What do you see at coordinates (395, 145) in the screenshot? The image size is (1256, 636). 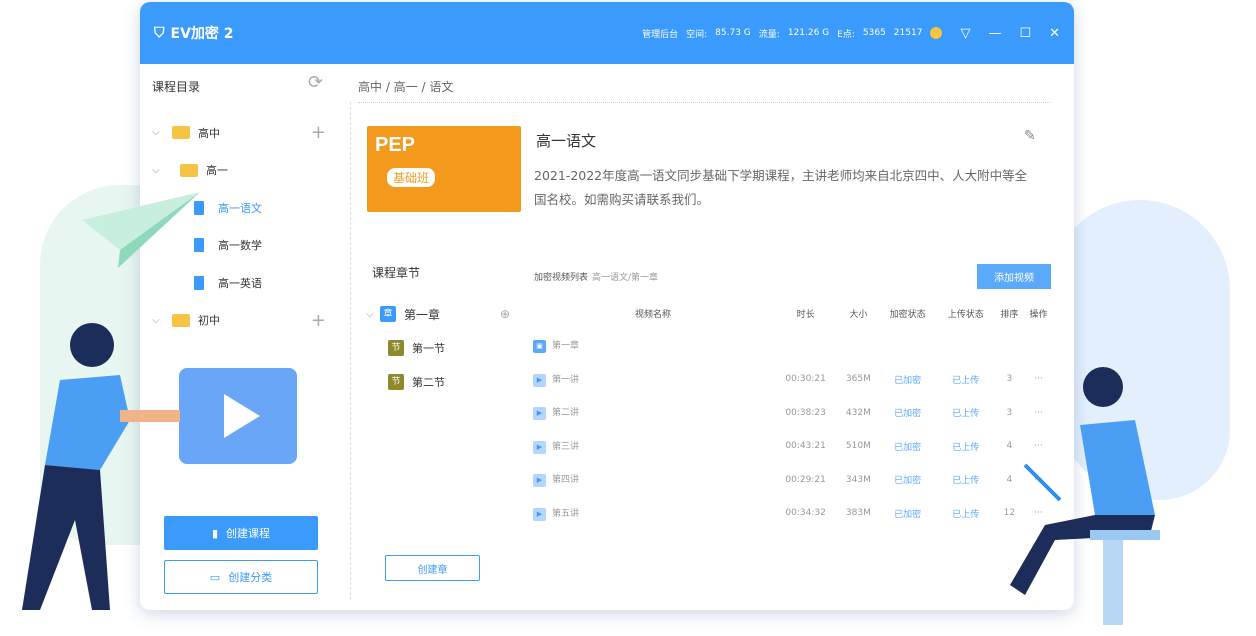 I see `cover-title: PEP` at bounding box center [395, 145].